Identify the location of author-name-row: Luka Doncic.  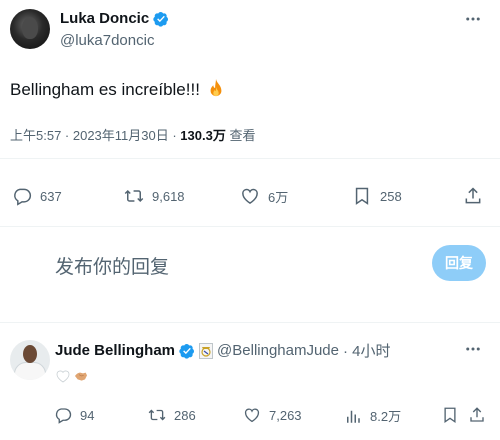
(114, 18).